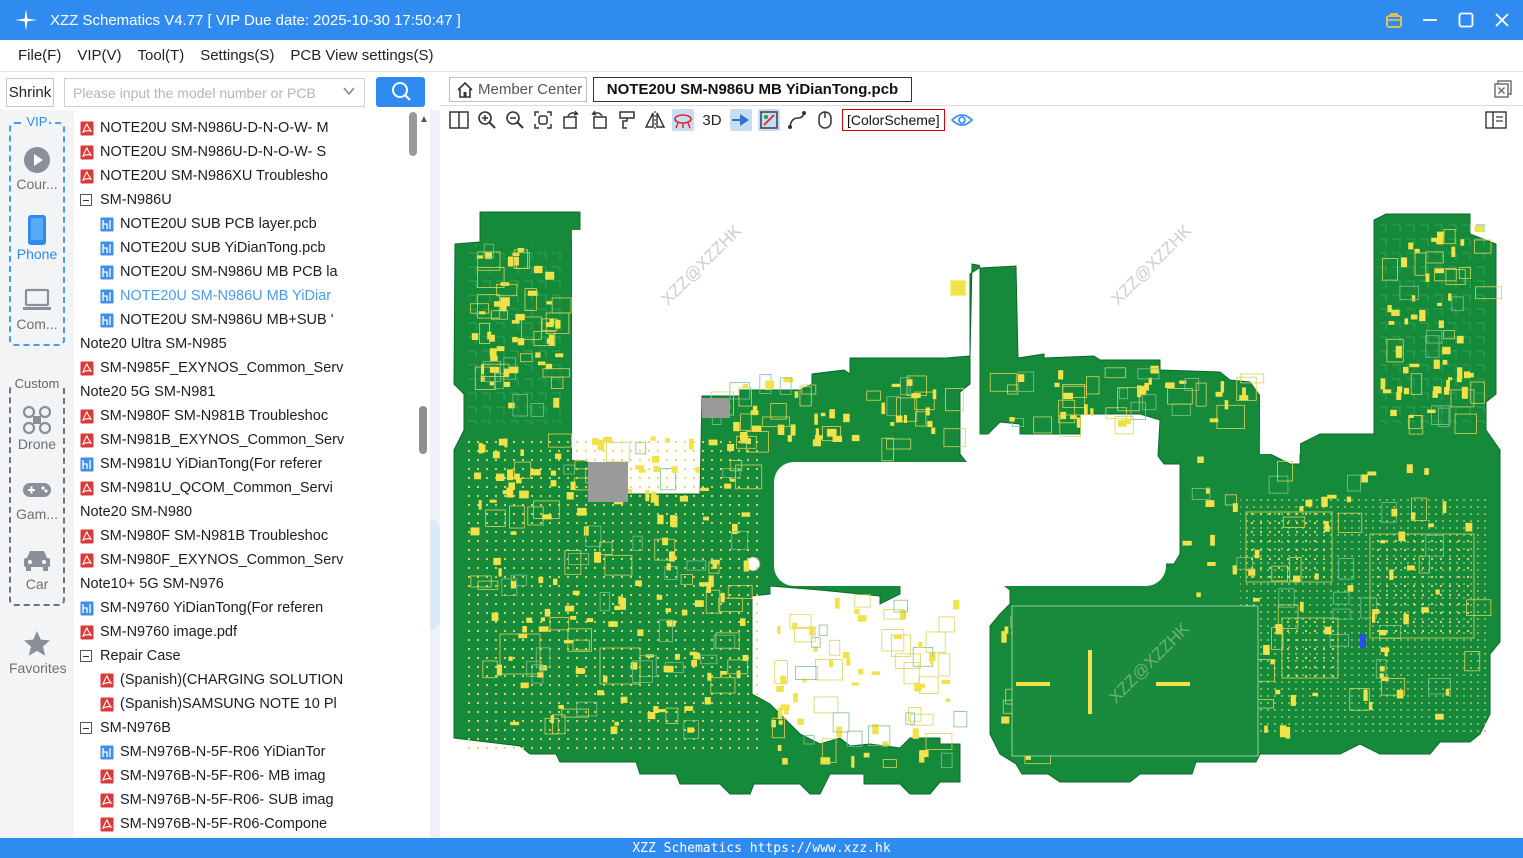 This screenshot has height=858, width=1523. What do you see at coordinates (253, 776) in the screenshot?
I see `tree-file-row: SM-N976B-N-5F-R06- MB imag` at bounding box center [253, 776].